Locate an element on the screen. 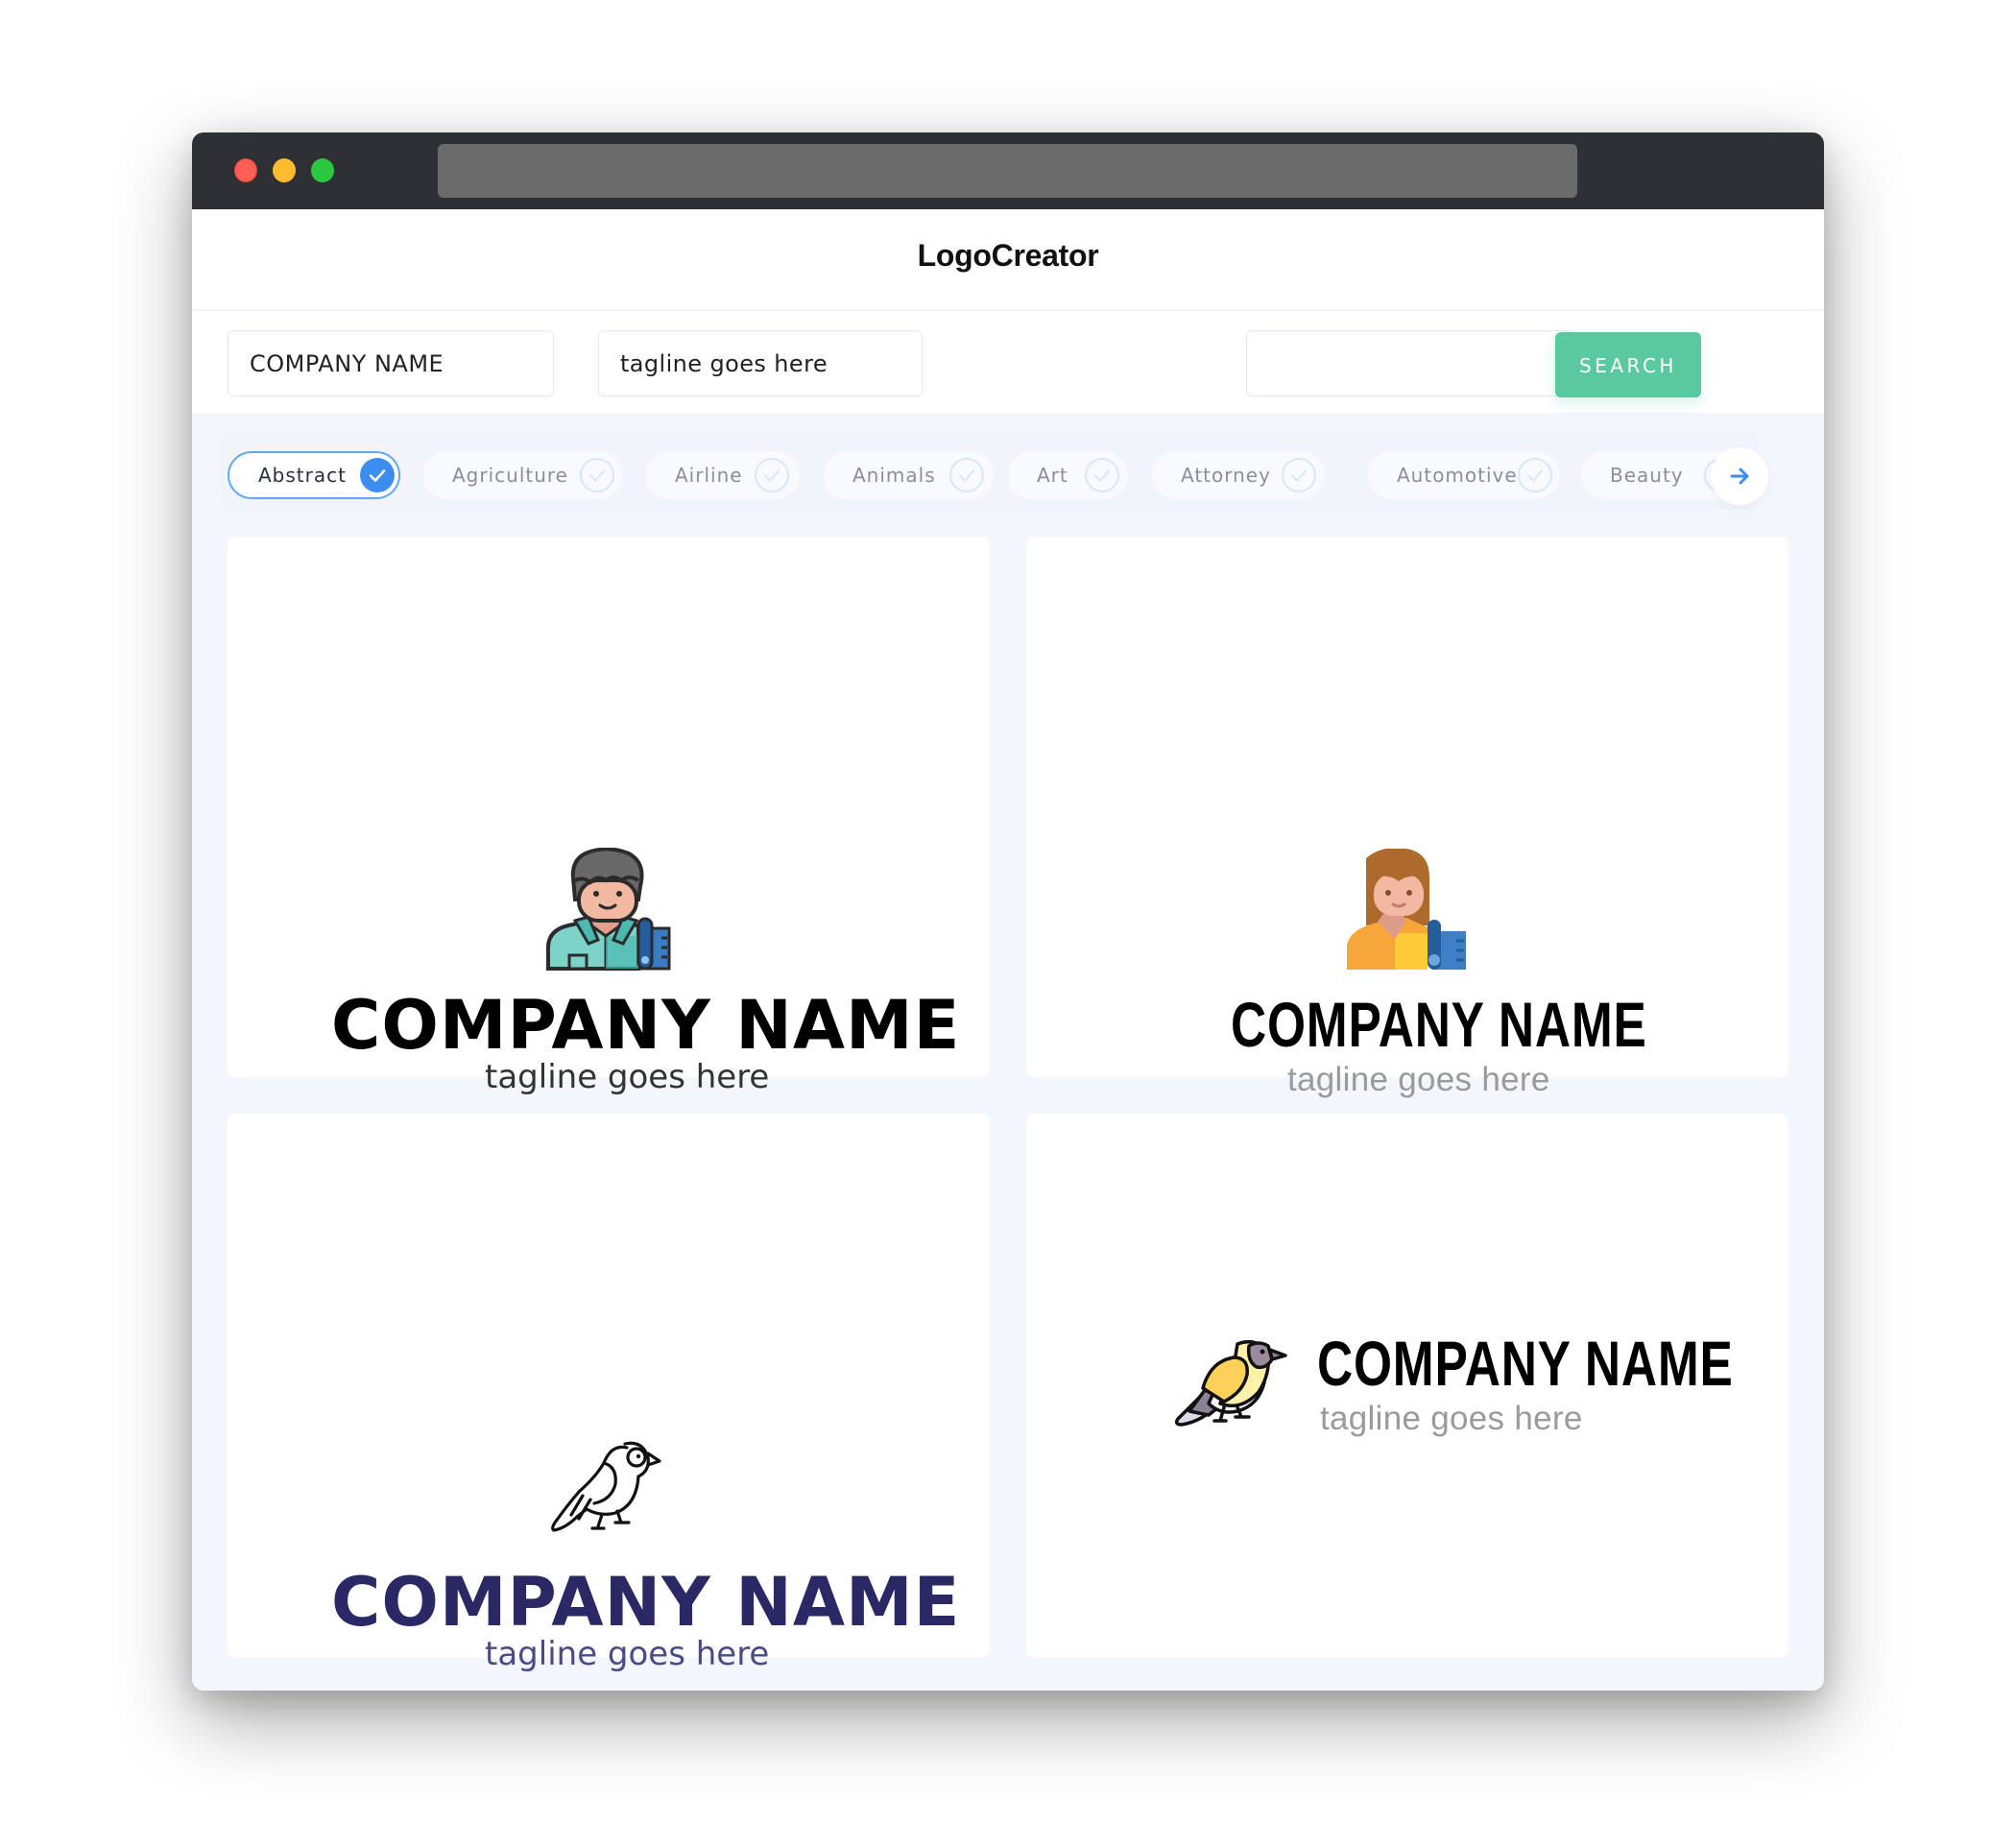 The image size is (2016, 1824). site-header: LogoCreator is located at coordinates (1008, 259).